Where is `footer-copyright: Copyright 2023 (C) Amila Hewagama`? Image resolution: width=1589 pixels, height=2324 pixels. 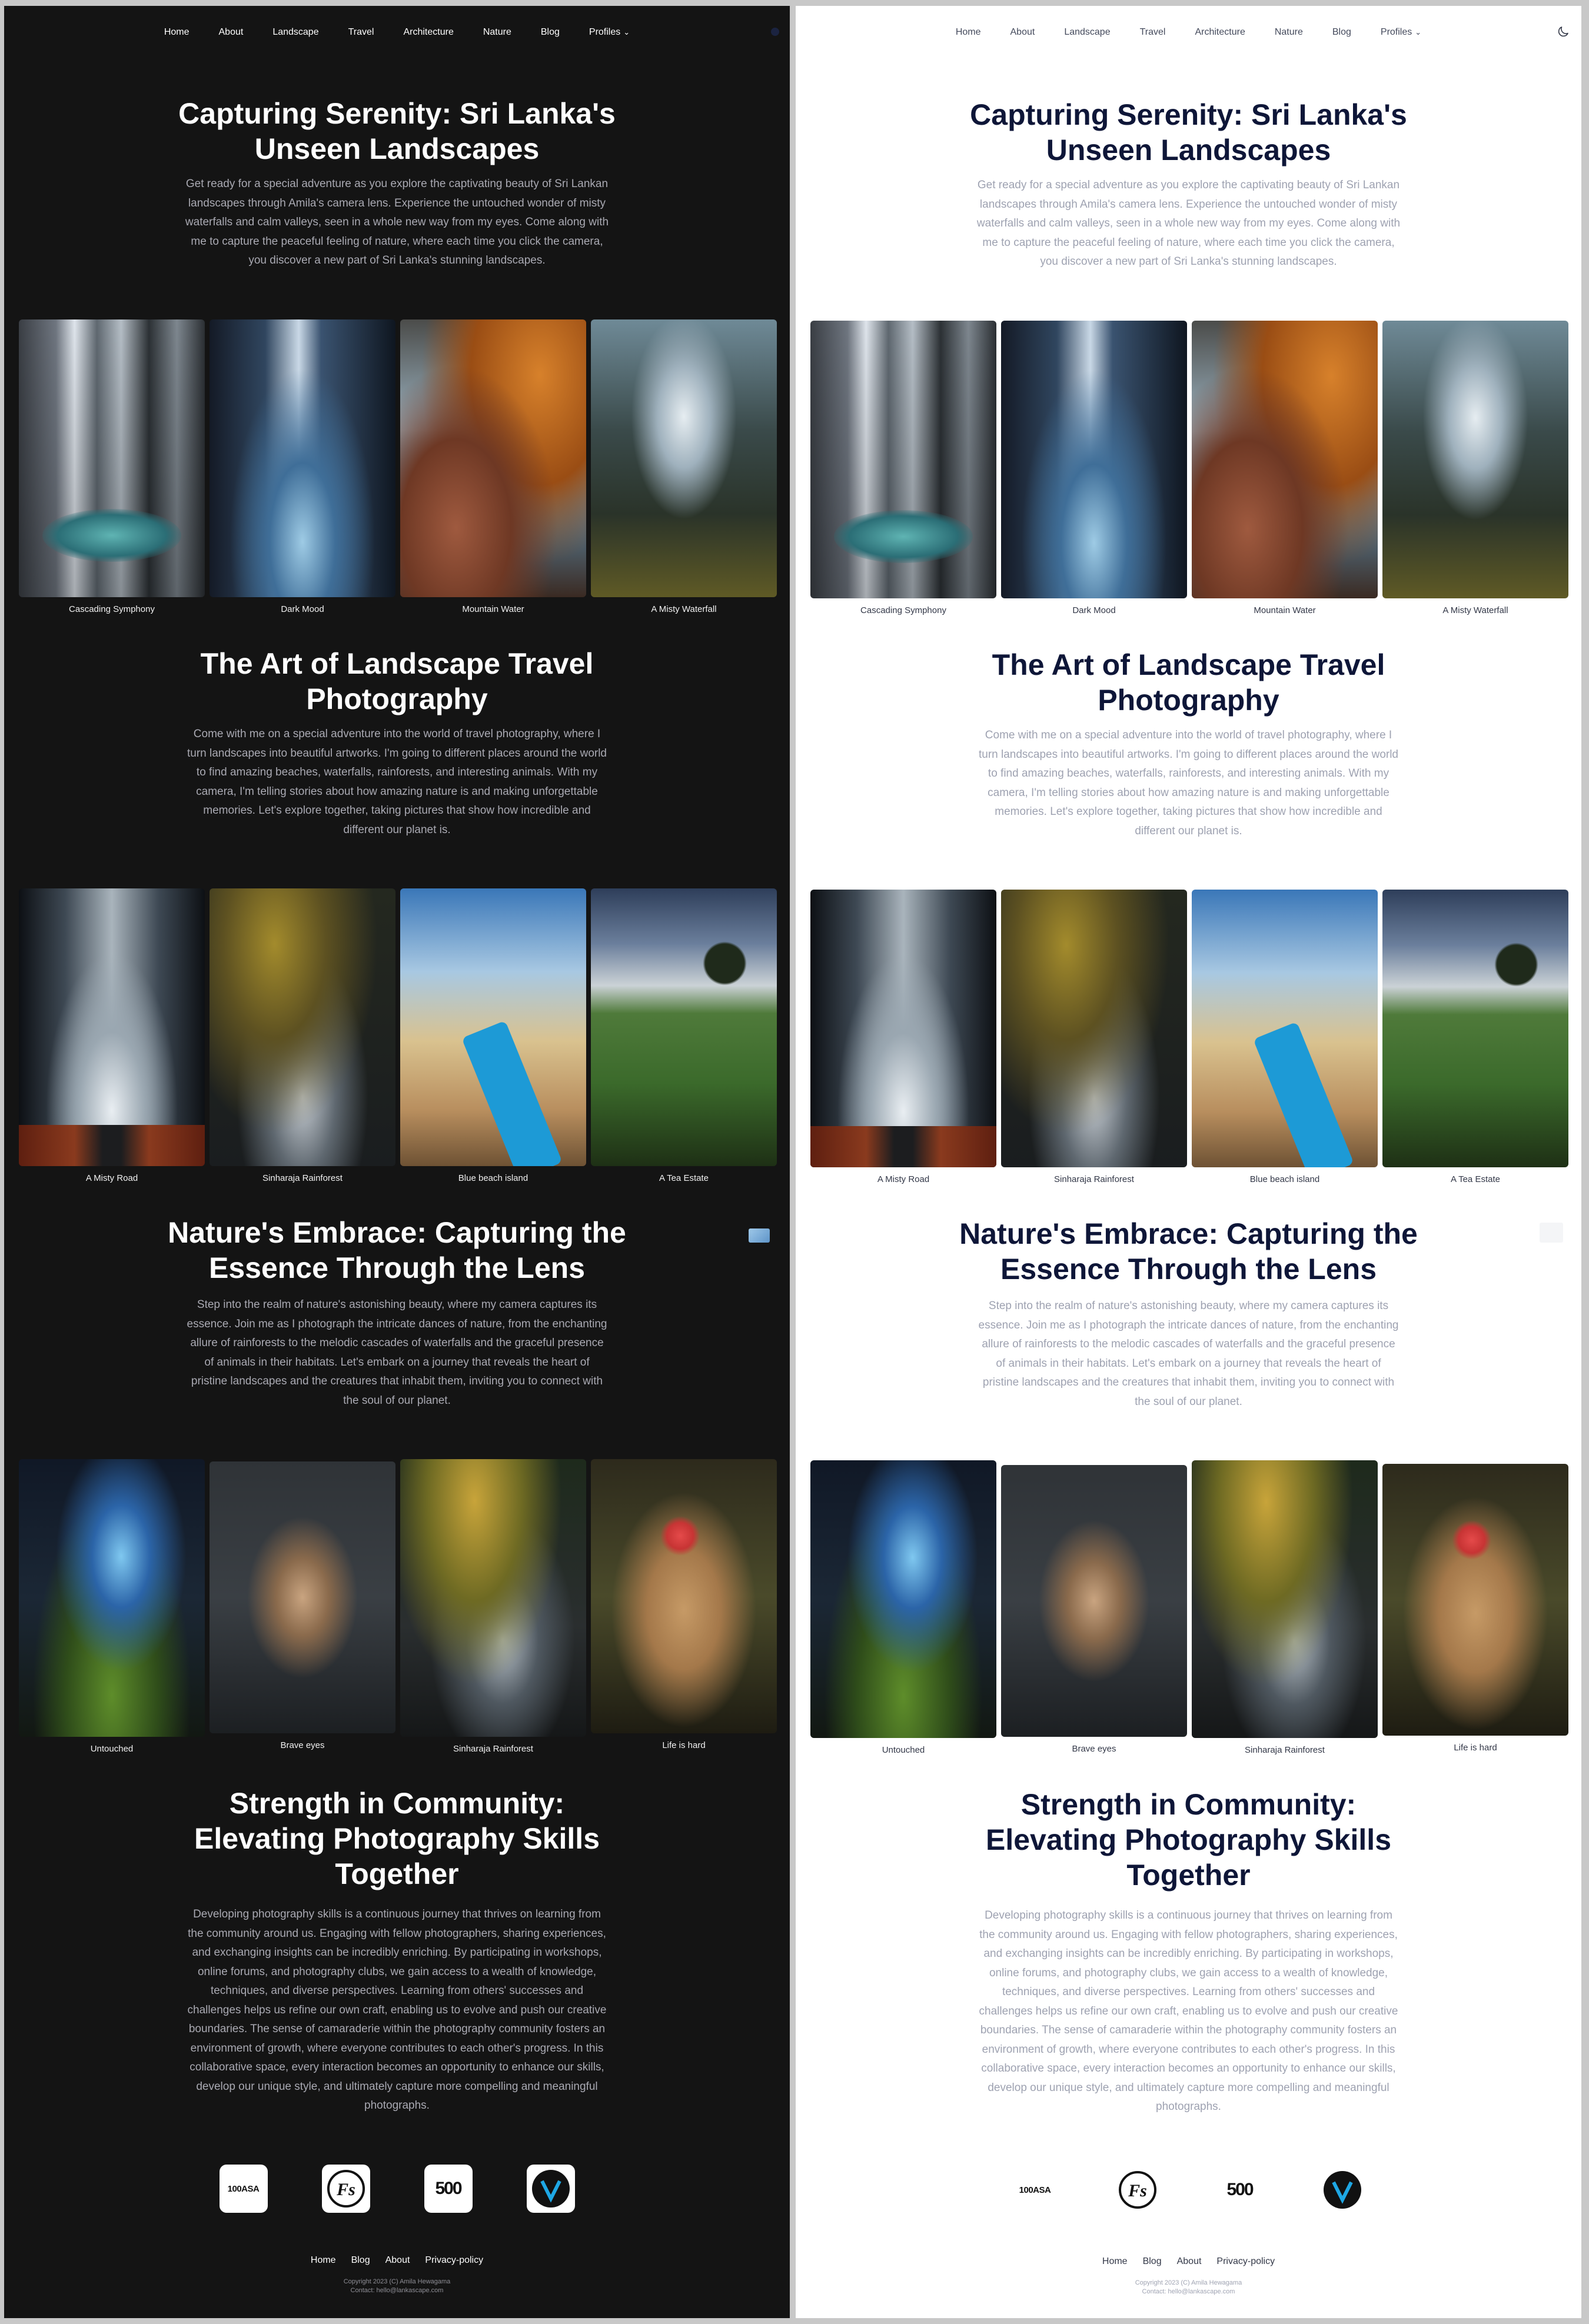
footer-copyright: Copyright 2023 (C) Amila Hewagama is located at coordinates (397, 2281).